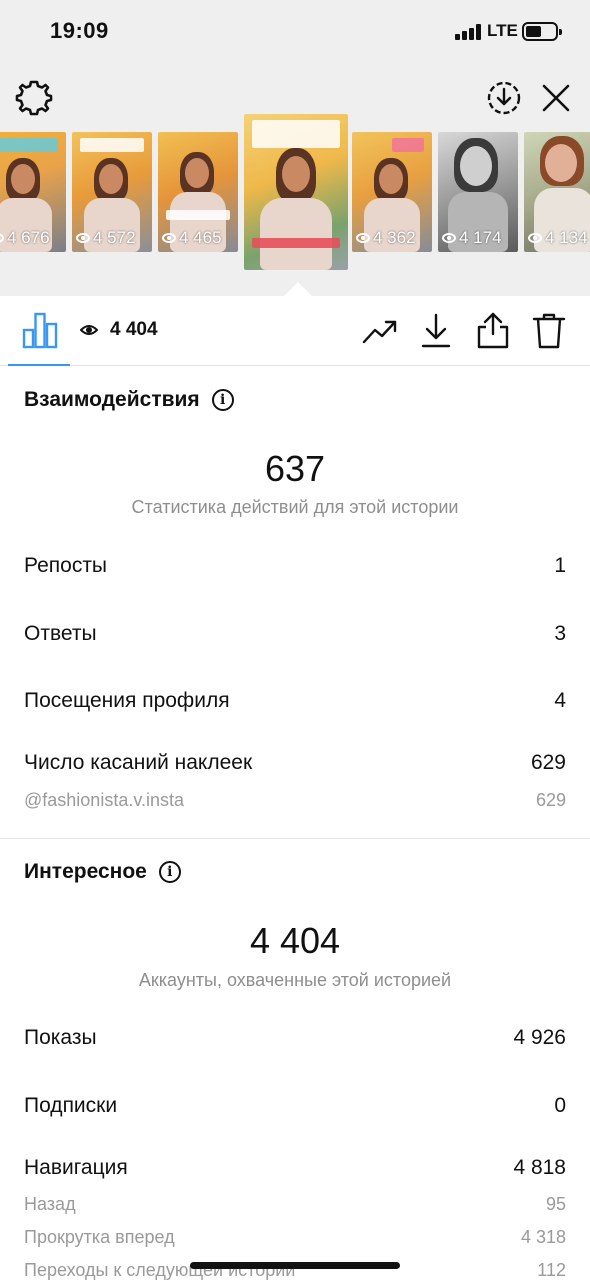  What do you see at coordinates (295, 331) in the screenshot?
I see `story-toolbar: 4 404` at bounding box center [295, 331].